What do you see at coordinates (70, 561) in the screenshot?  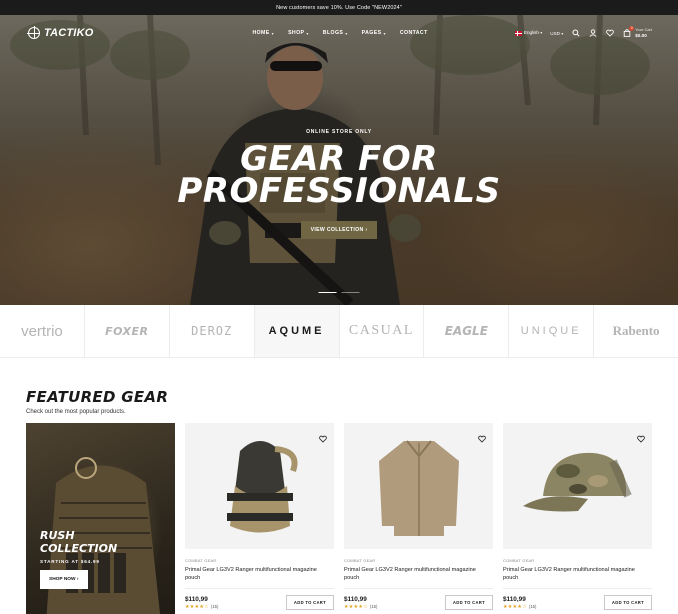 I see `promo-subtitle: STARTING AT $64.99` at bounding box center [70, 561].